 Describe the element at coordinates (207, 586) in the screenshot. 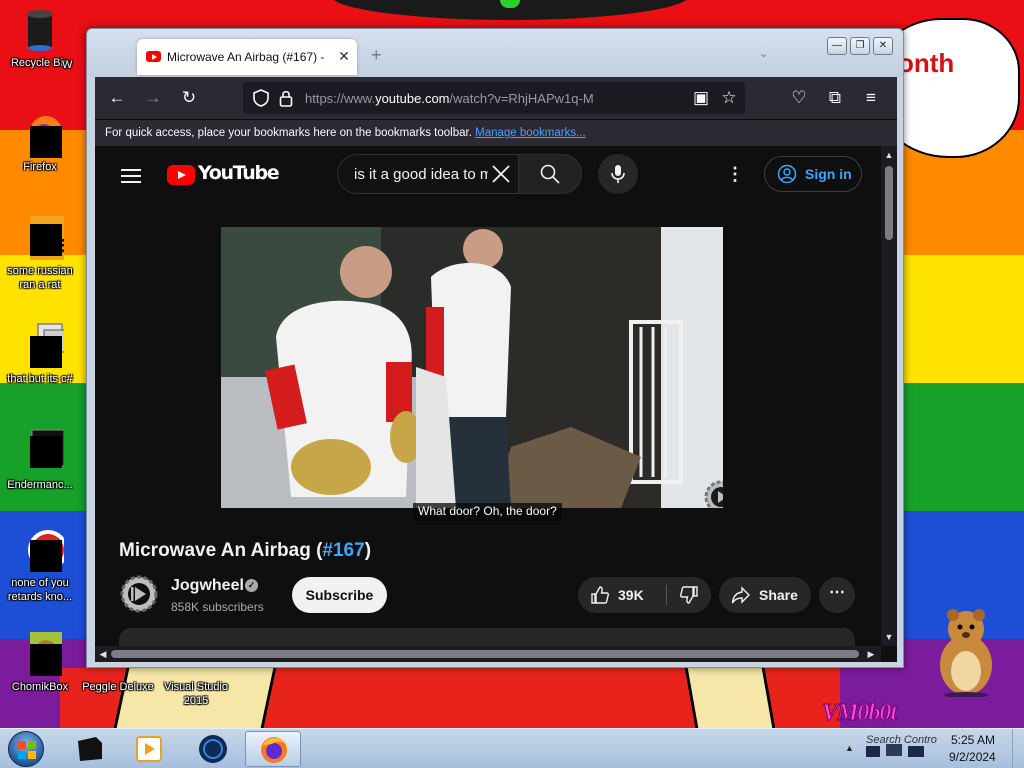

I see `channel-name: Jogwheel` at that location.